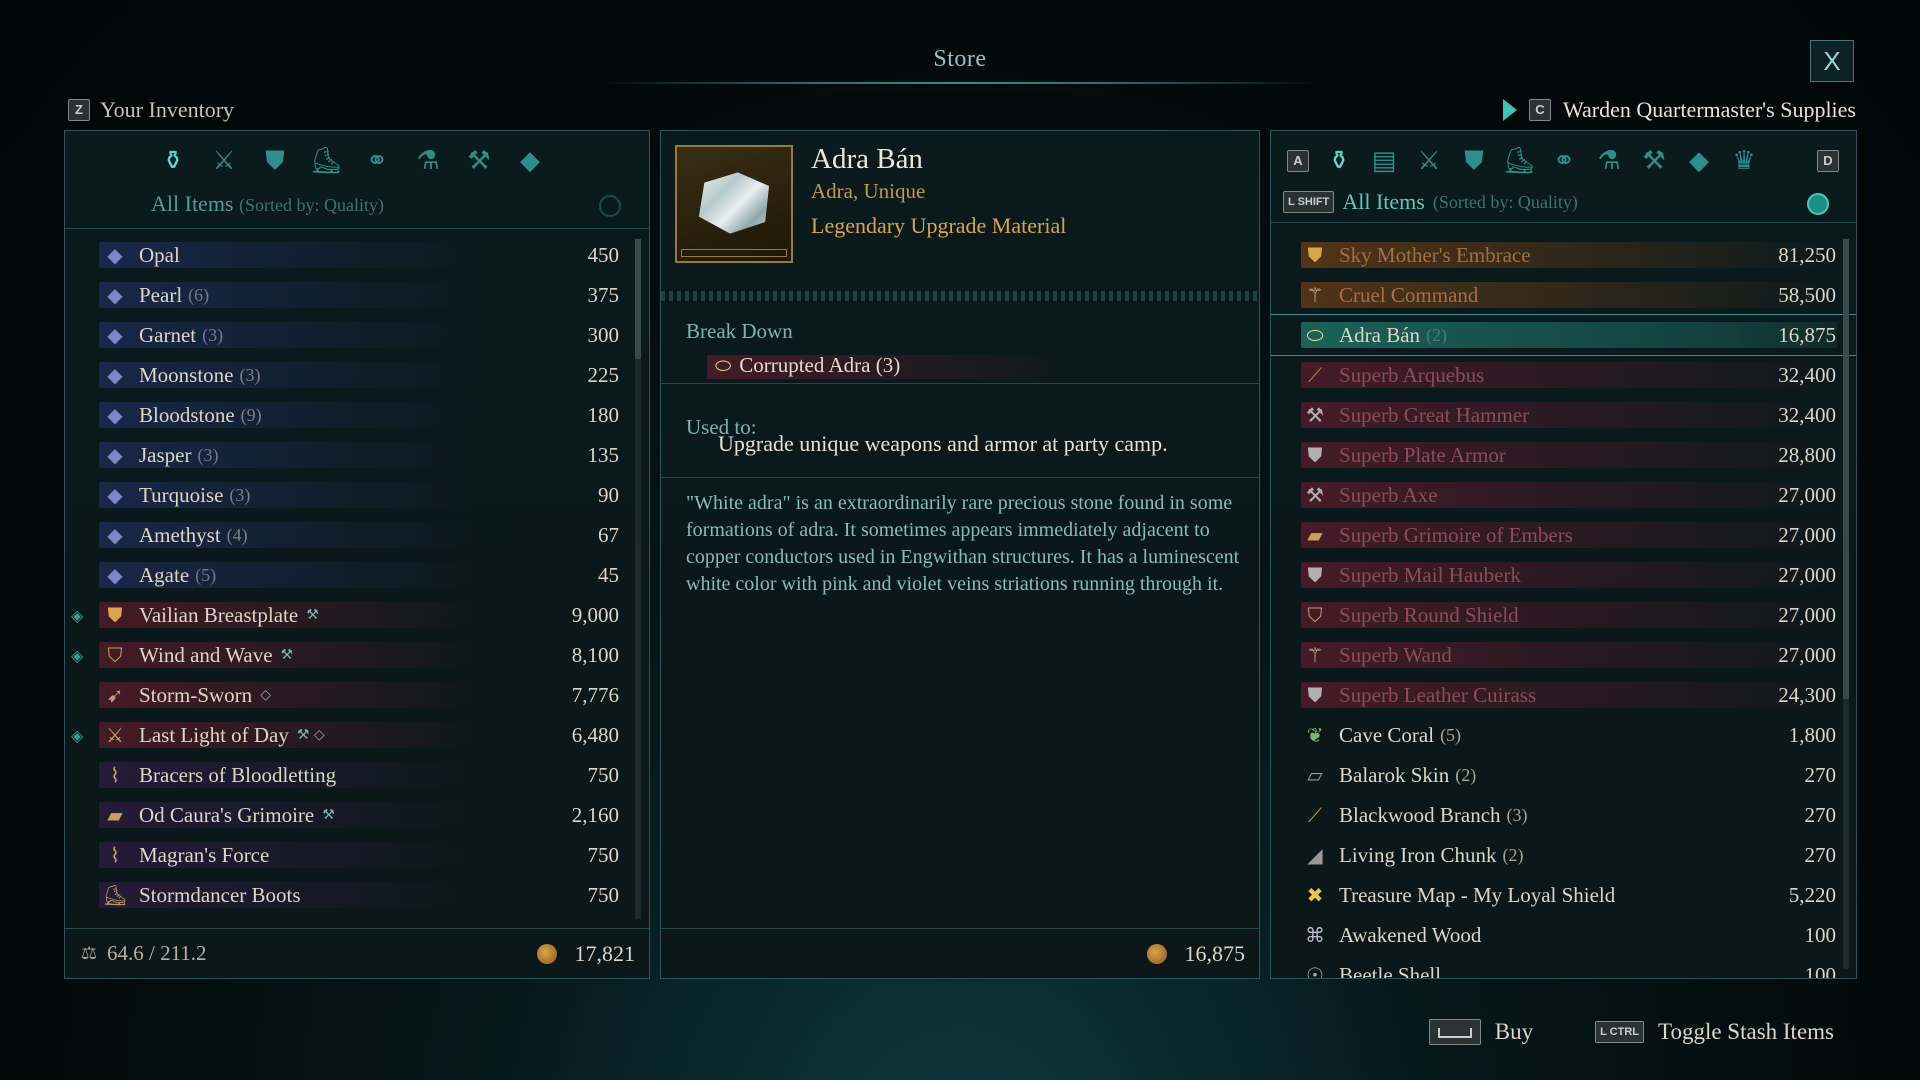 The image size is (1920, 1080). Describe the element at coordinates (1563, 255) in the screenshot. I see `vendor-item-row: ⛊ Sky Mother's Embrace 81,250` at that location.